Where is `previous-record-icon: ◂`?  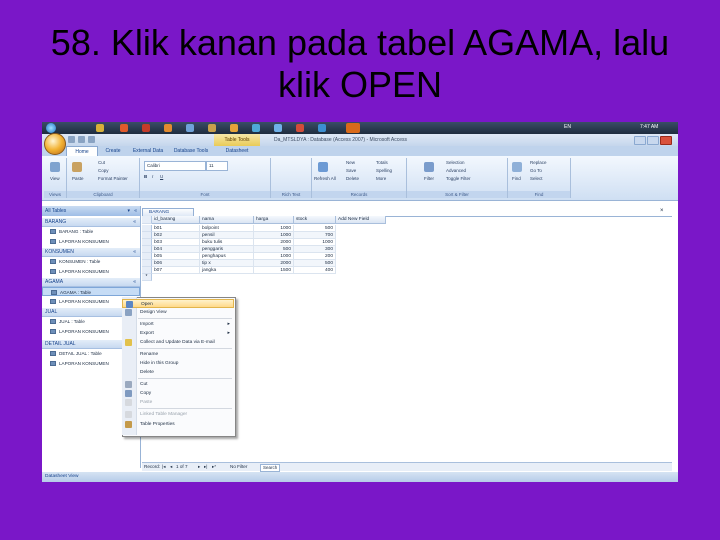 previous-record-icon: ◂ is located at coordinates (171, 467).